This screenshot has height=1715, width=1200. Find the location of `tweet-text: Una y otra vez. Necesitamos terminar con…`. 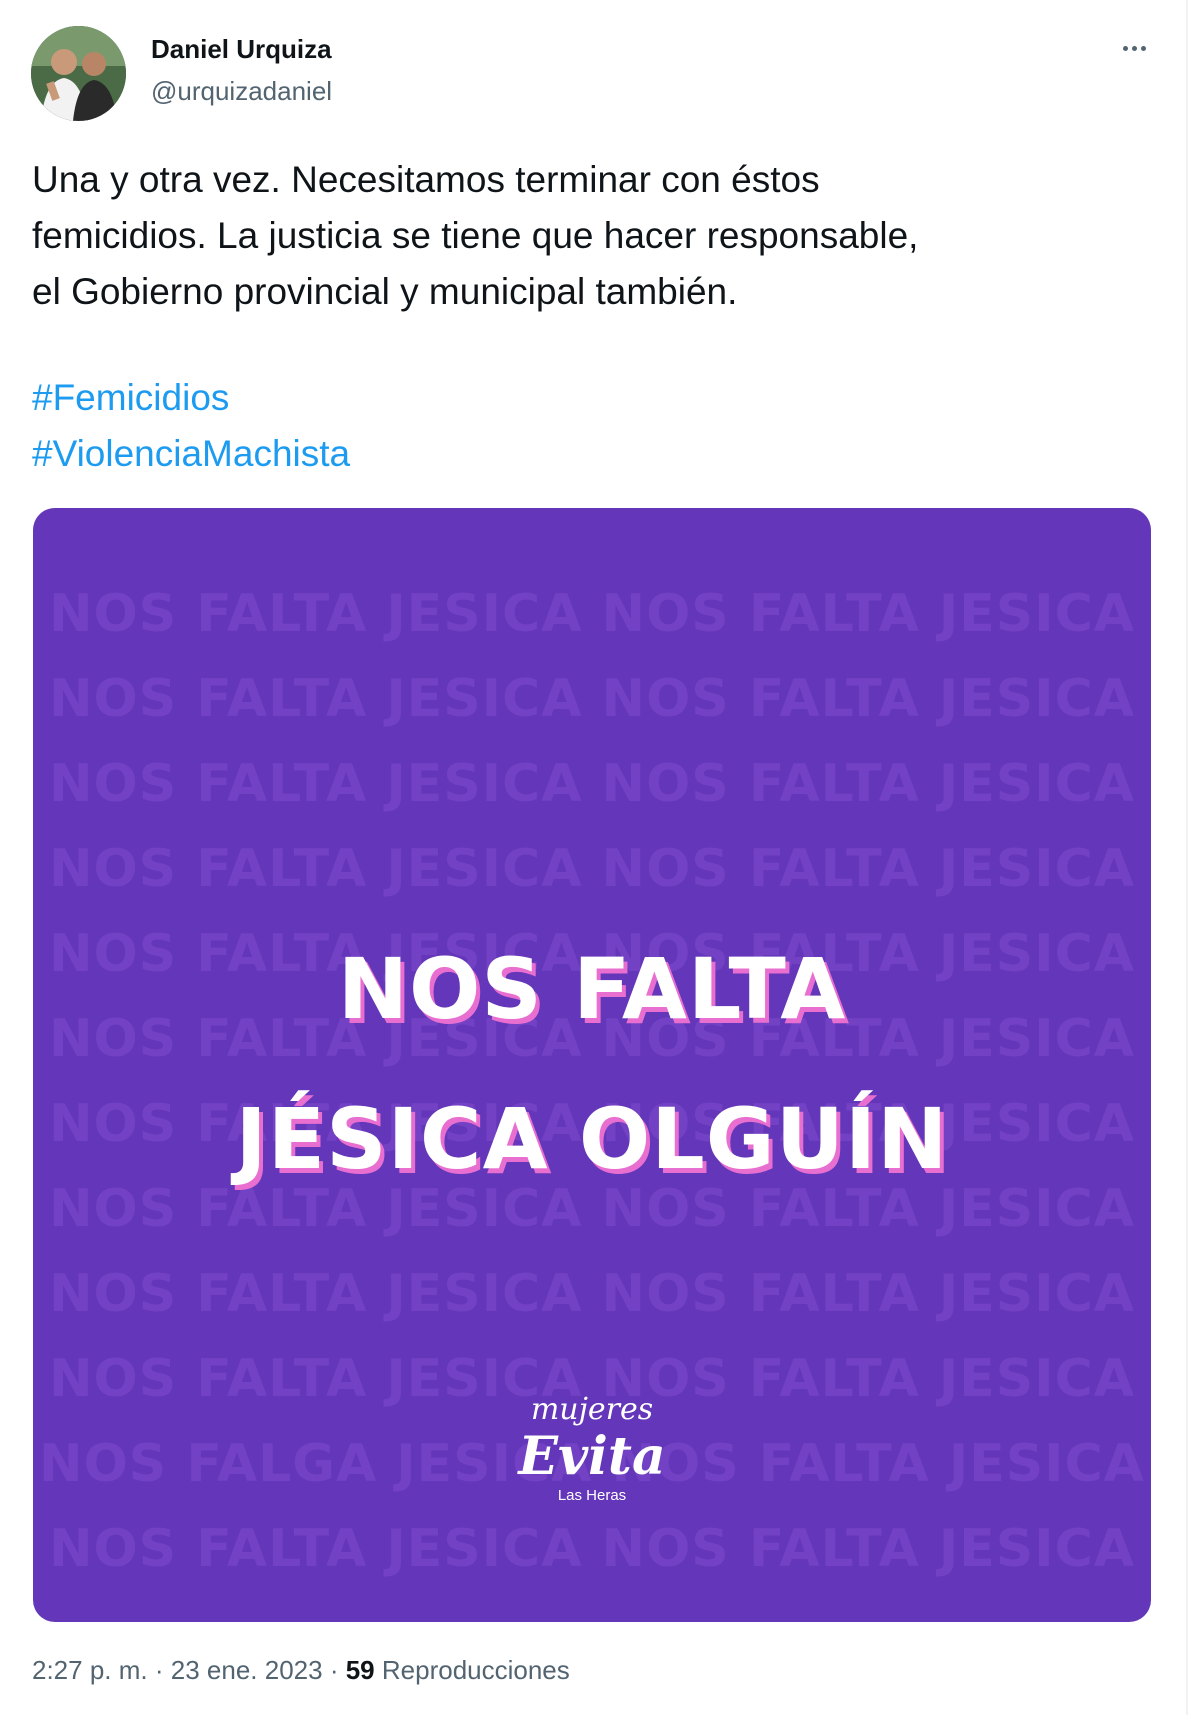

tweet-text: Una y otra vez. Necesitamos terminar con… is located at coordinates (597, 236).